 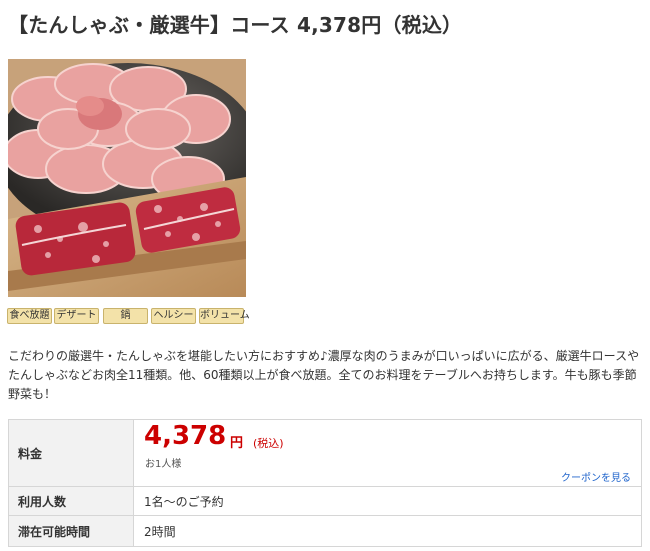 I want to click on stay-value: 2時間, so click(x=387, y=531).